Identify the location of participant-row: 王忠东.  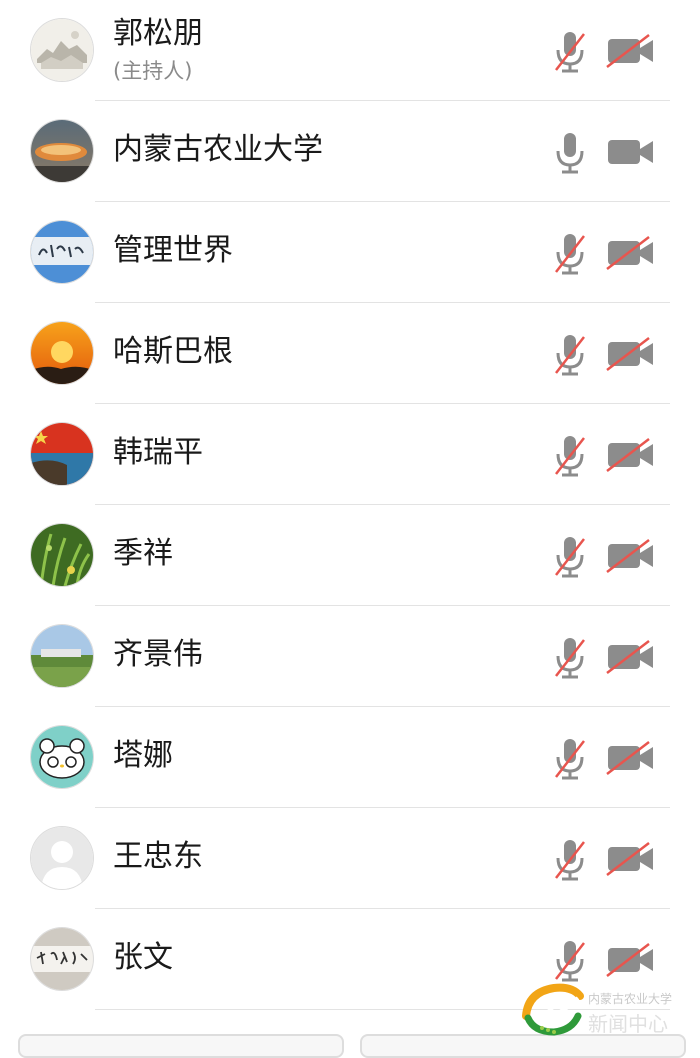
(350, 858).